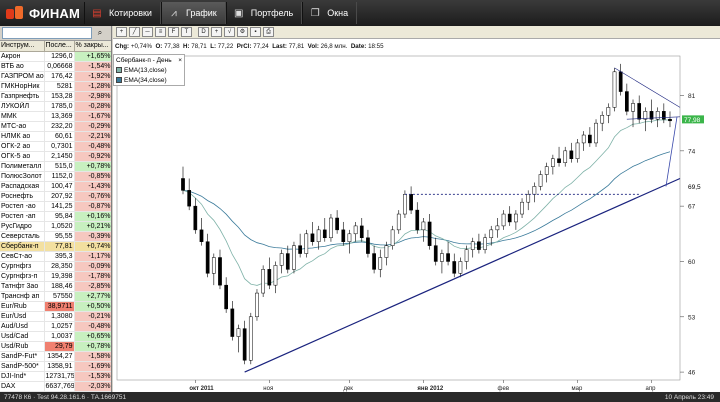 The height and width of the screenshot is (402, 720). What do you see at coordinates (47, 33) in the screenshot?
I see `search-input` at bounding box center [47, 33].